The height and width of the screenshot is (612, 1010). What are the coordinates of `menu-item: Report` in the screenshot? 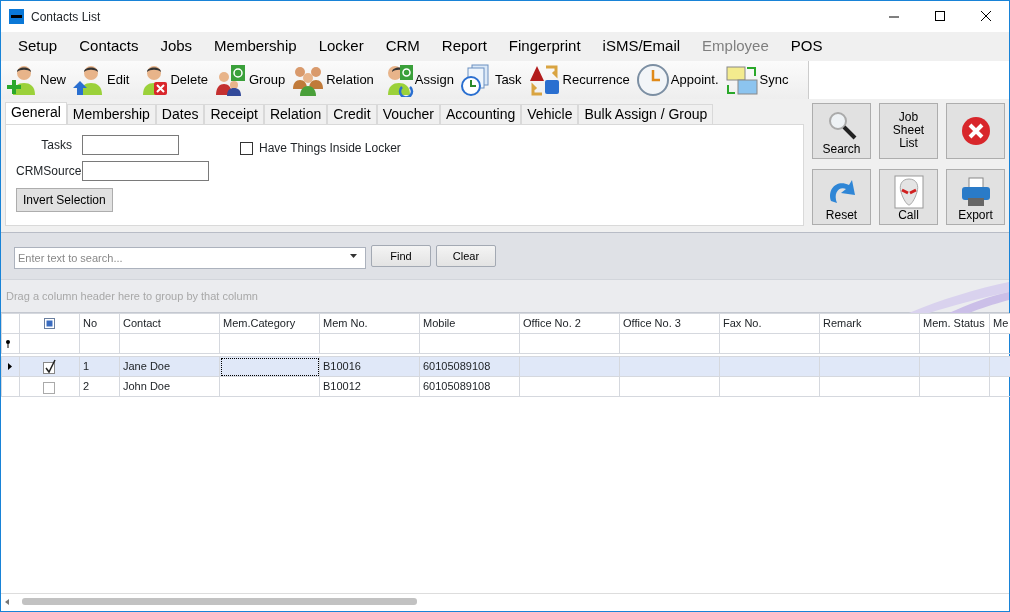 It's located at (464, 46).